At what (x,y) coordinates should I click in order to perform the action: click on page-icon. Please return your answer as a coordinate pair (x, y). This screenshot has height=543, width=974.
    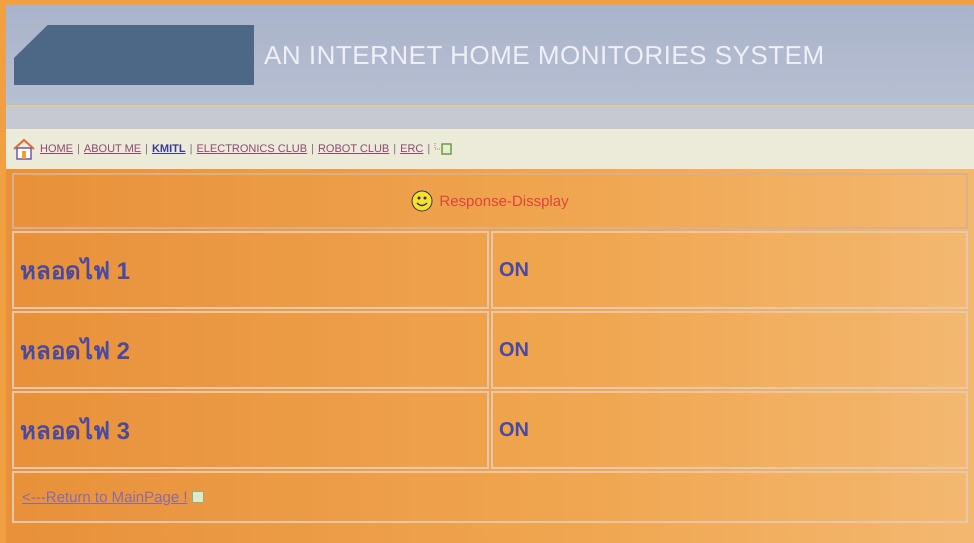
    Looking at the image, I should click on (443, 149).